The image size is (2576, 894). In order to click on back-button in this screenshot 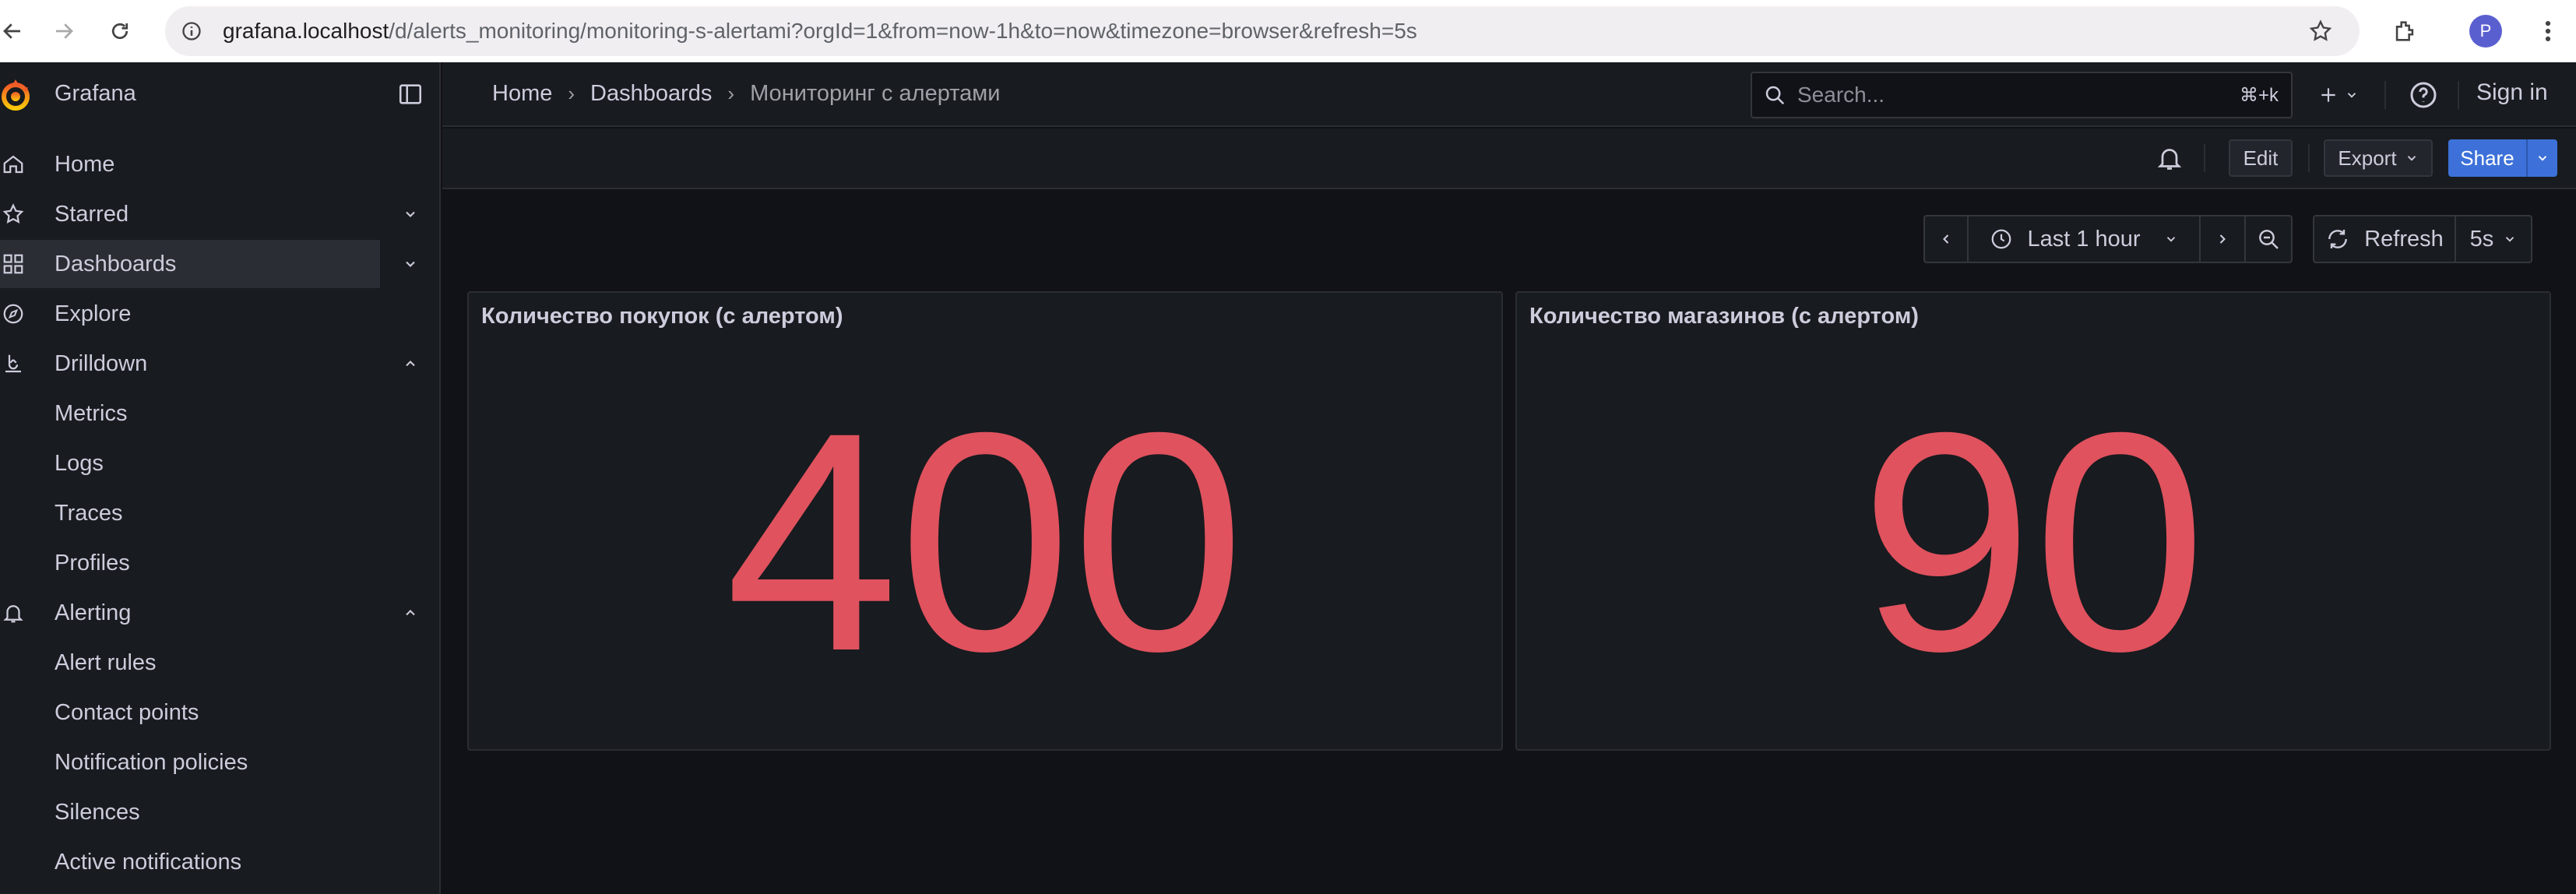, I will do `click(18, 32)`.